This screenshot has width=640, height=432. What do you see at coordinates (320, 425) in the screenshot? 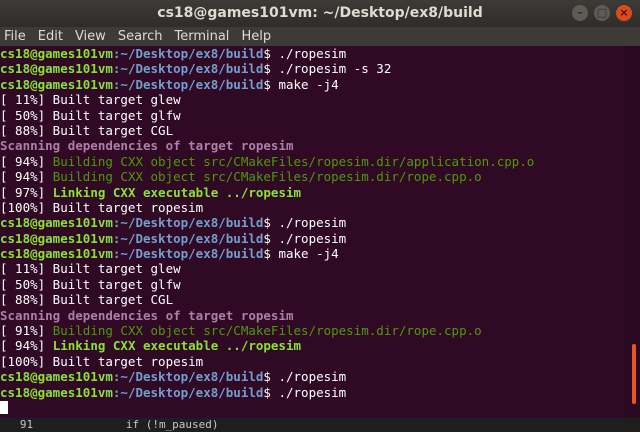
I see `background-editor-line: 91 if (!m_paused)` at bounding box center [320, 425].